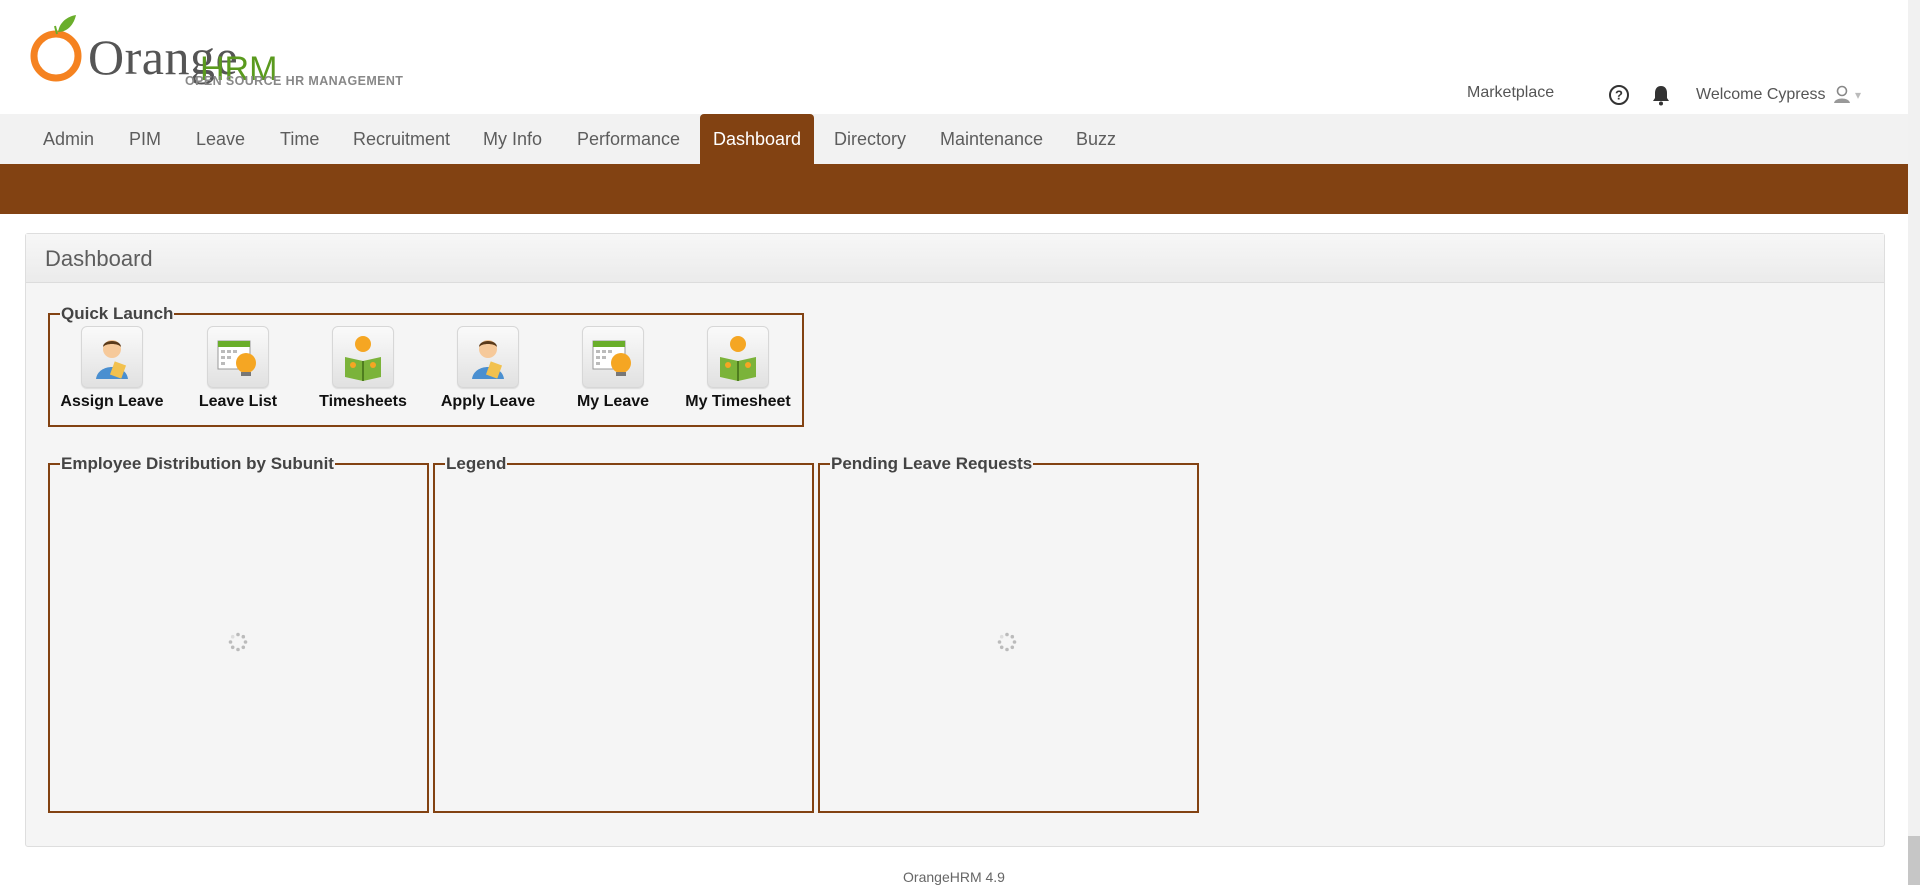  What do you see at coordinates (197, 463) in the screenshot?
I see `employee-distribution-legend: Employee Distribution by Subunit` at bounding box center [197, 463].